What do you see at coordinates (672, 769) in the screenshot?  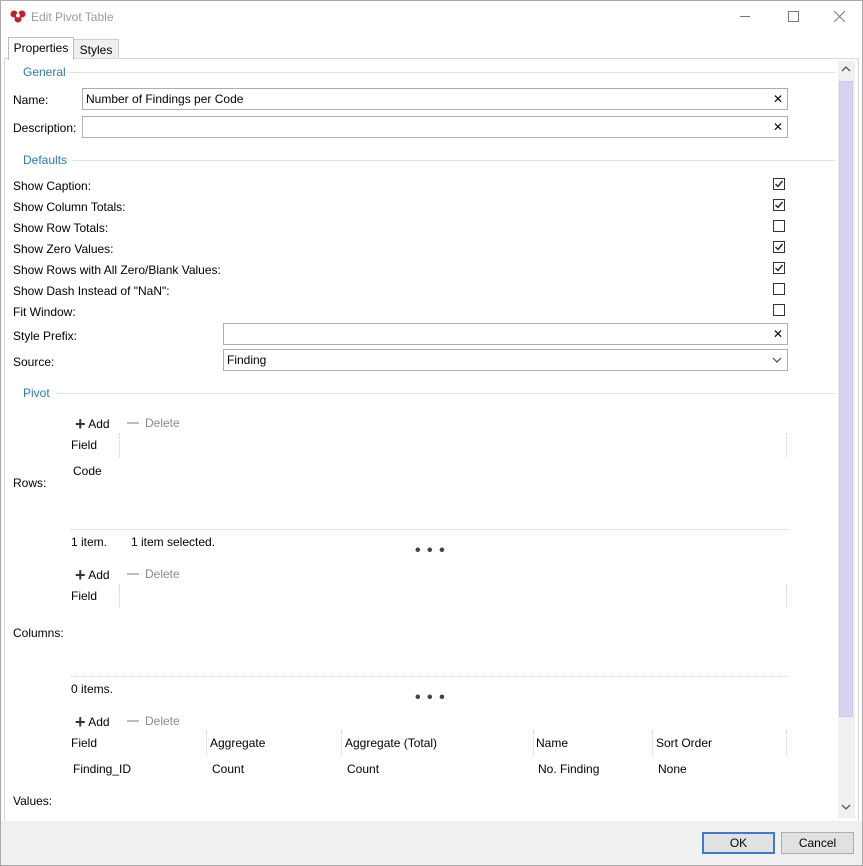 I see `values-cell-sort-order: None` at bounding box center [672, 769].